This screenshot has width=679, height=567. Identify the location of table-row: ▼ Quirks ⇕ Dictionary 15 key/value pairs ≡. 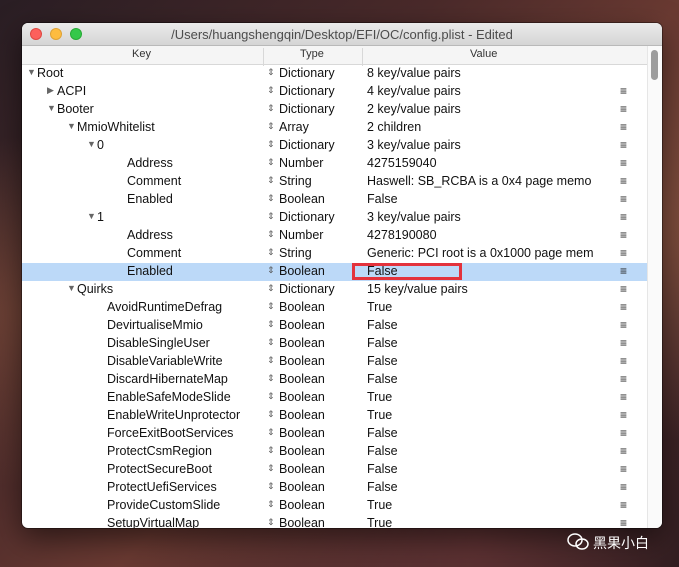
(335, 290).